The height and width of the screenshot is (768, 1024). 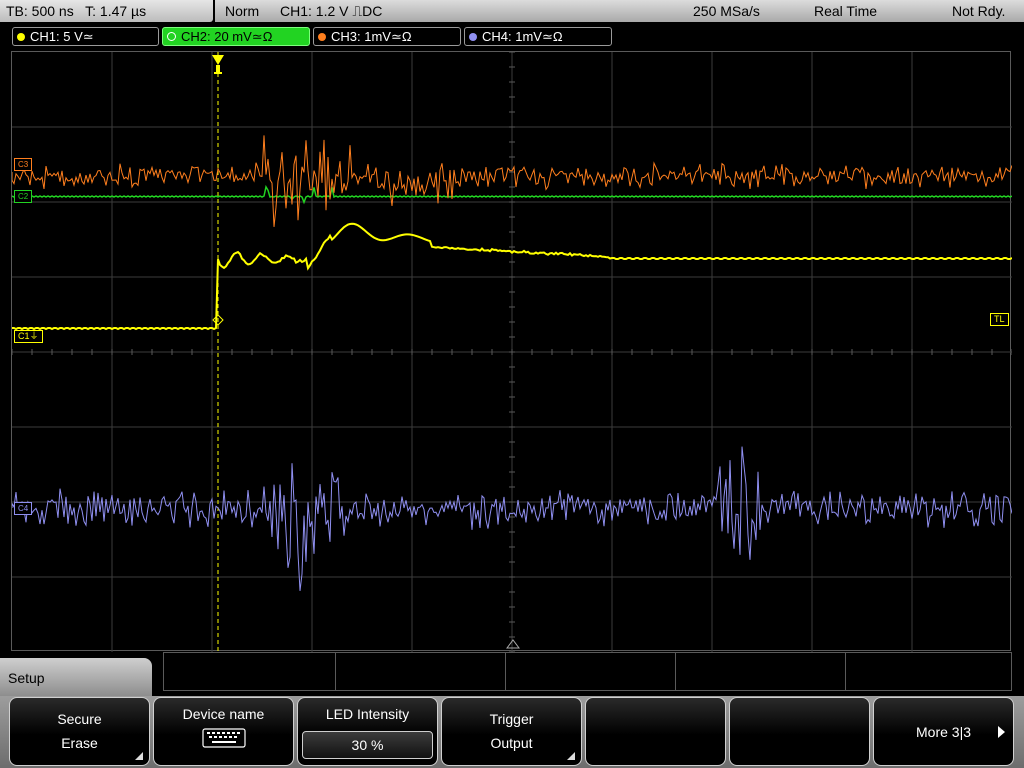 I want to click on ch3-ground-label: C3, so click(x=23, y=164).